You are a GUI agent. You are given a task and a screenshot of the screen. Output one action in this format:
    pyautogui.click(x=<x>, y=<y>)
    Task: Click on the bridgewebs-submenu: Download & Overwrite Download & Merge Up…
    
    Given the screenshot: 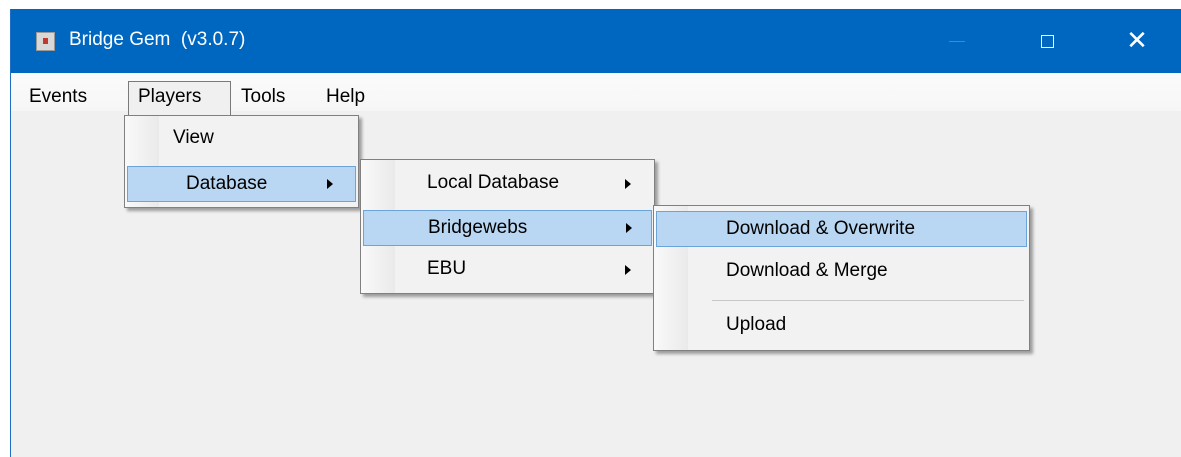 What is the action you would take?
    pyautogui.click(x=841, y=278)
    